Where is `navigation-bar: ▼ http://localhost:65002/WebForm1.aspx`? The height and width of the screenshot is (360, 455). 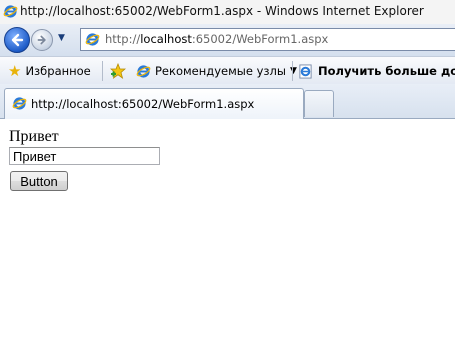 navigation-bar: ▼ http://localhost:65002/WebForm1.aspx is located at coordinates (227, 40).